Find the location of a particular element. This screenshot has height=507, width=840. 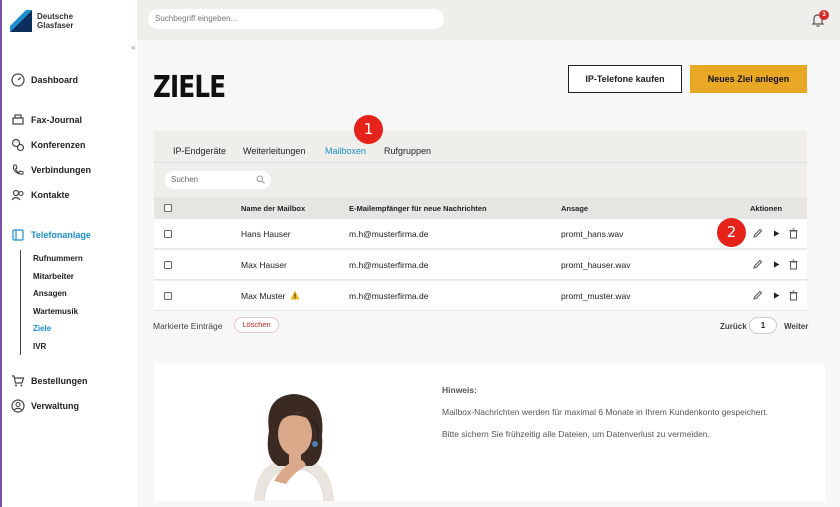

nav-dashboard: Dashboard is located at coordinates (44, 80).